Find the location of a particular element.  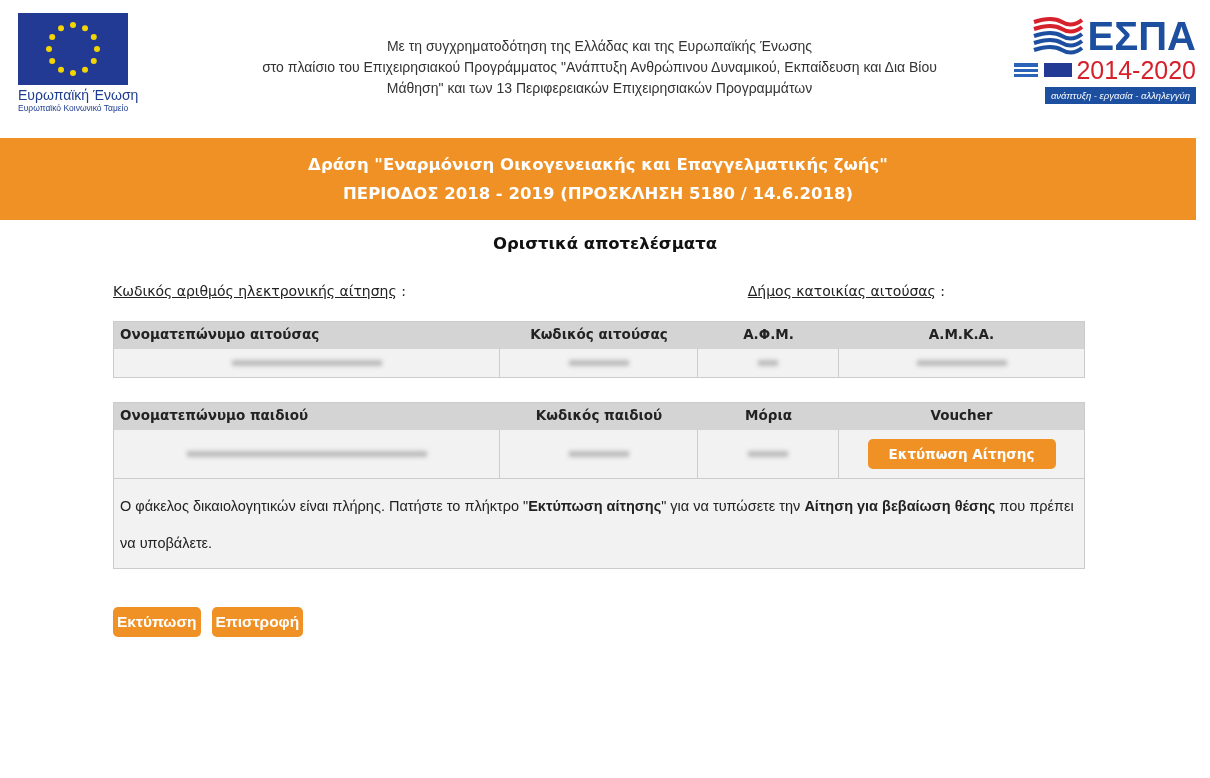

banner-title: Δράση "Εναρμόνιση Οικογενειακής και Επαγγελματικής ζωής" is located at coordinates (598, 164).